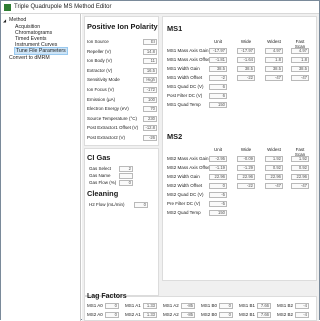  What do you see at coordinates (126, 183) in the screenshot?
I see `ci-gas-field: 0` at bounding box center [126, 183].